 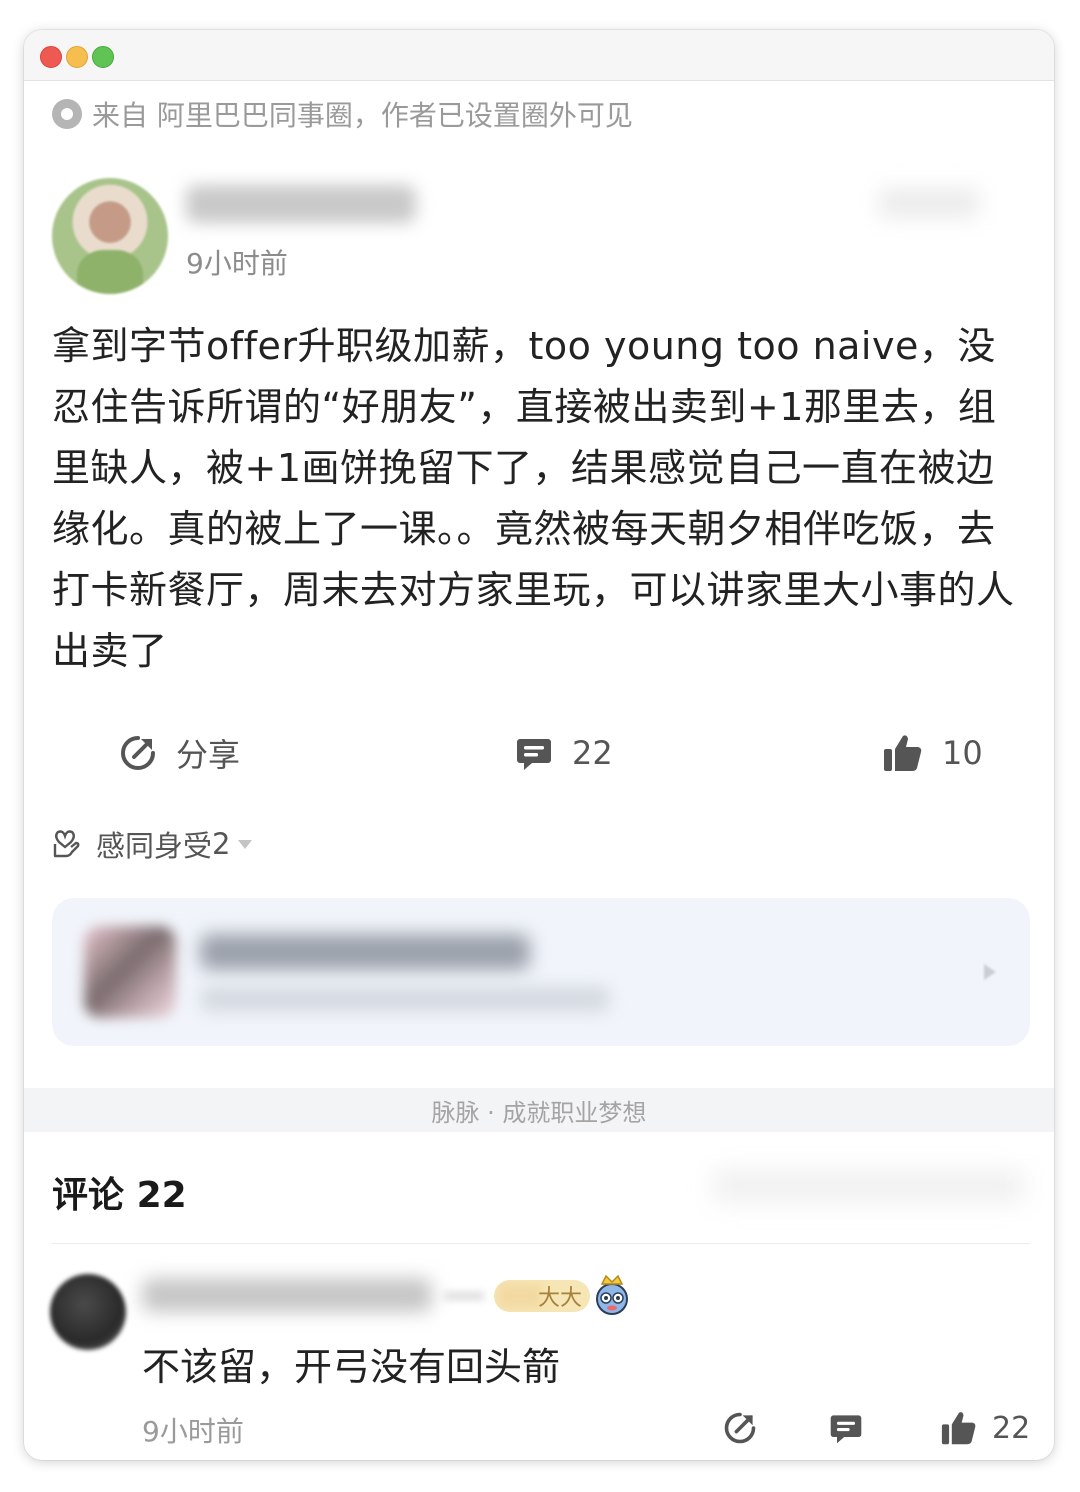 What do you see at coordinates (932, 753) in the screenshot?
I see `like-button: 10` at bounding box center [932, 753].